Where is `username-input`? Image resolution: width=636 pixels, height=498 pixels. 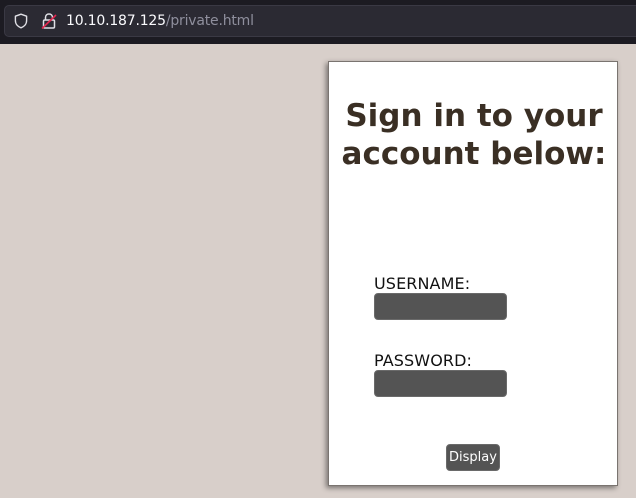 username-input is located at coordinates (440, 306).